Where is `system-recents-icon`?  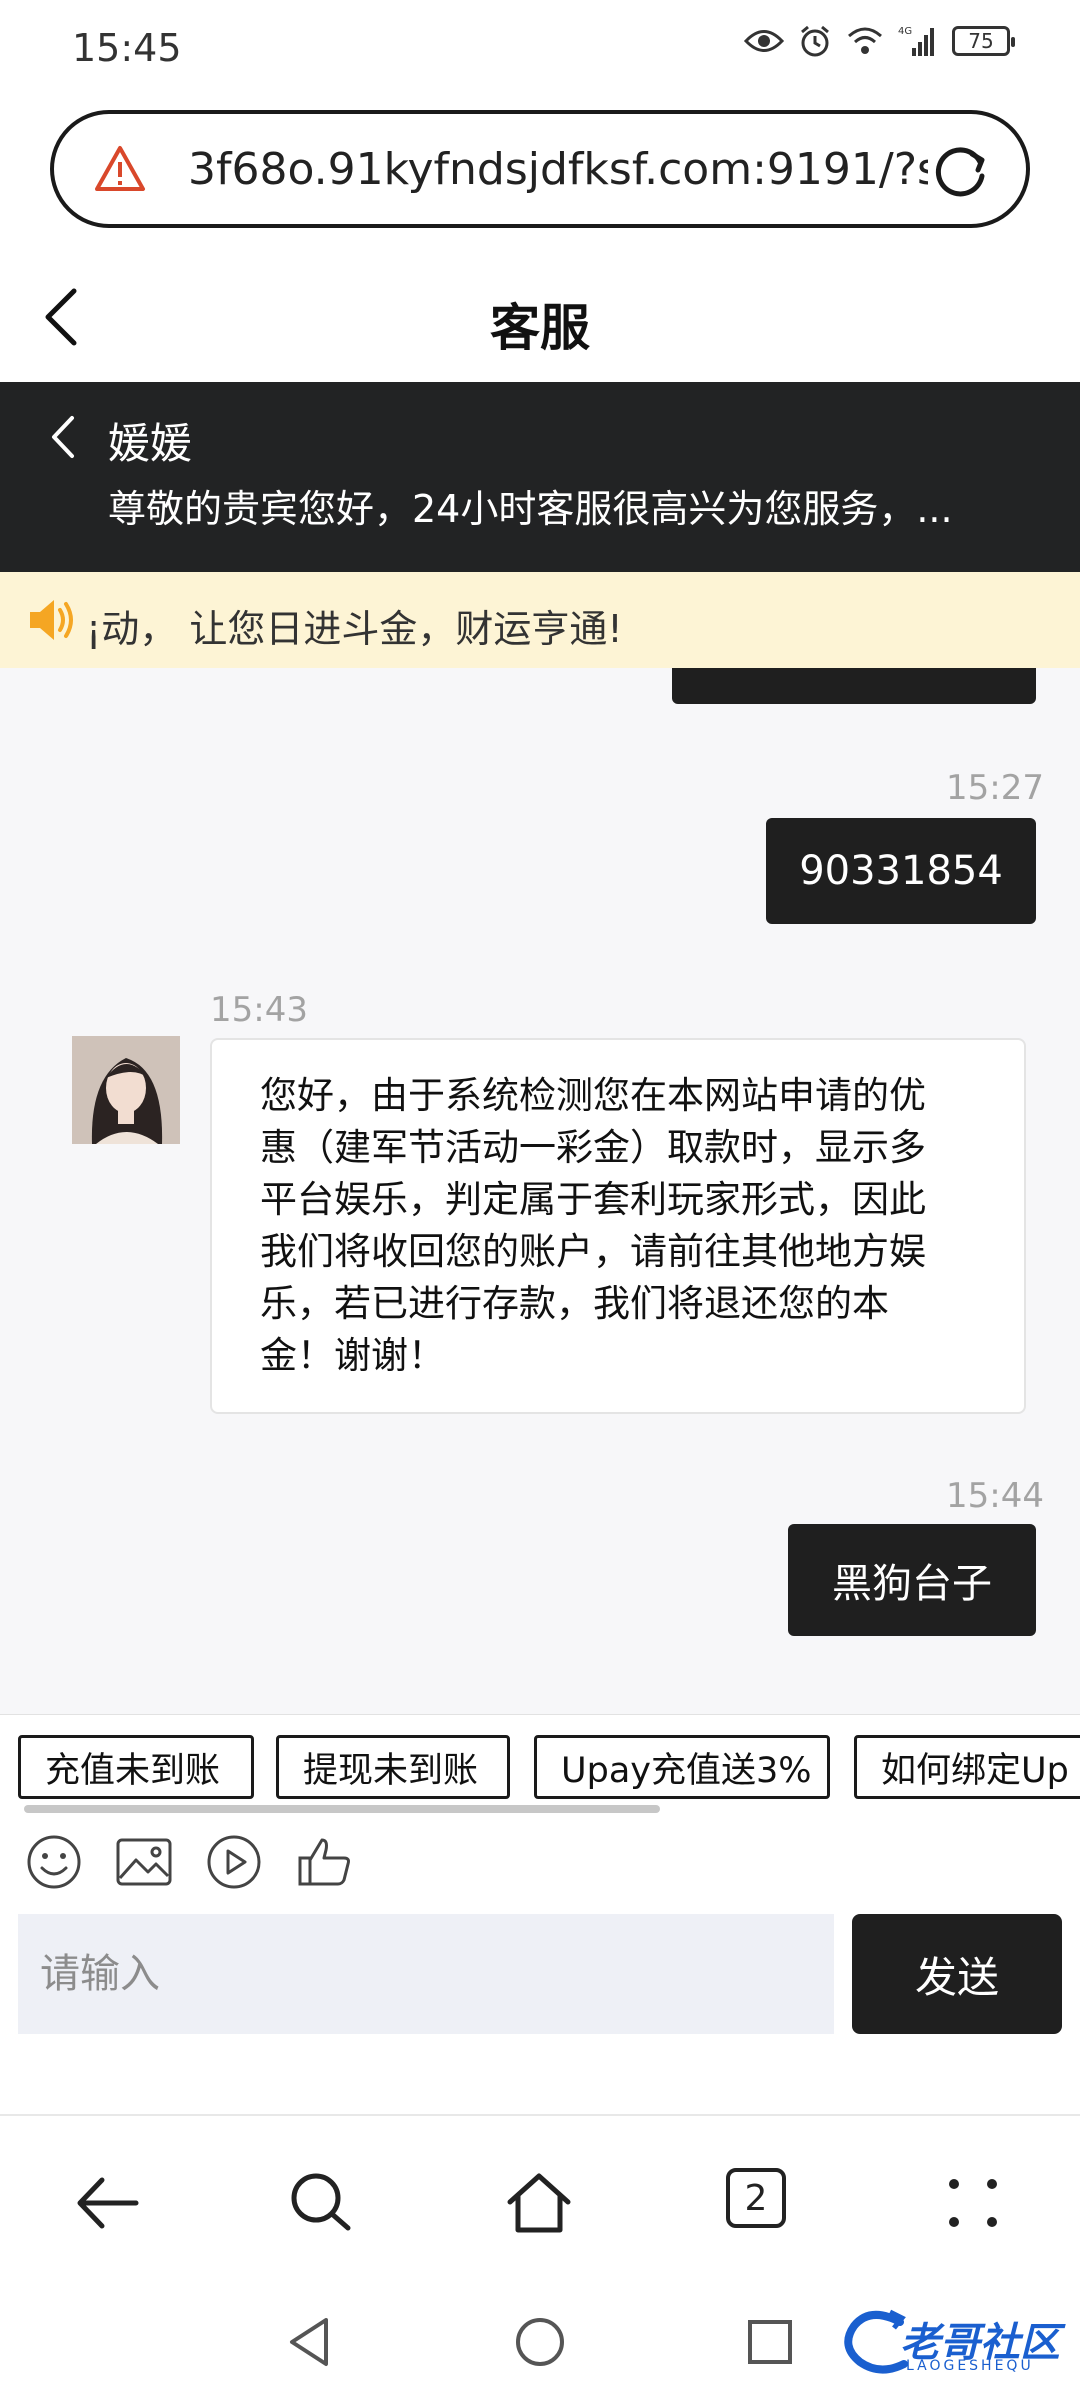 system-recents-icon is located at coordinates (770, 2342).